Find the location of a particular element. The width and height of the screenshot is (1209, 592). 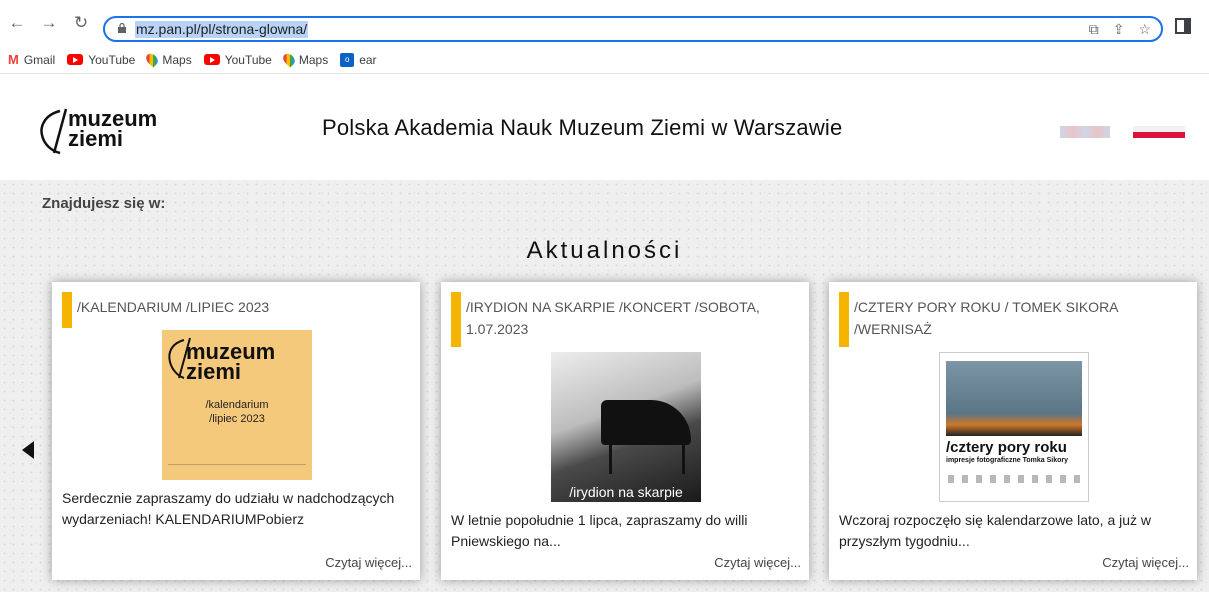

image-logo-text: muzeum ziemi is located at coordinates (231, 361).